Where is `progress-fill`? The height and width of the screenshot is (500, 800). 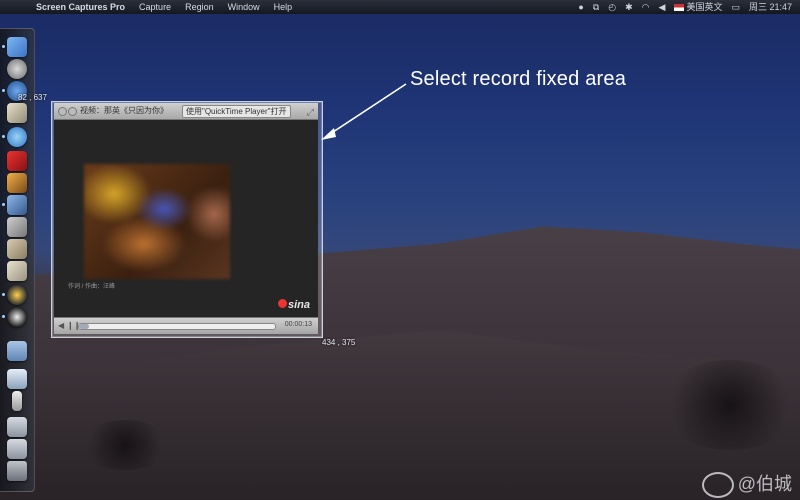 progress-fill is located at coordinates (84, 326).